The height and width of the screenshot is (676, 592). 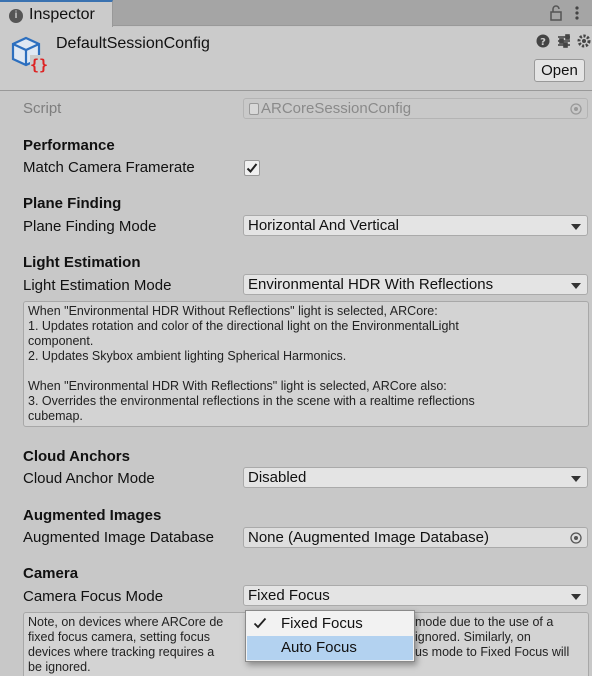 I want to click on help-line: us mode to Fixed Focus will, so click(x=492, y=652).